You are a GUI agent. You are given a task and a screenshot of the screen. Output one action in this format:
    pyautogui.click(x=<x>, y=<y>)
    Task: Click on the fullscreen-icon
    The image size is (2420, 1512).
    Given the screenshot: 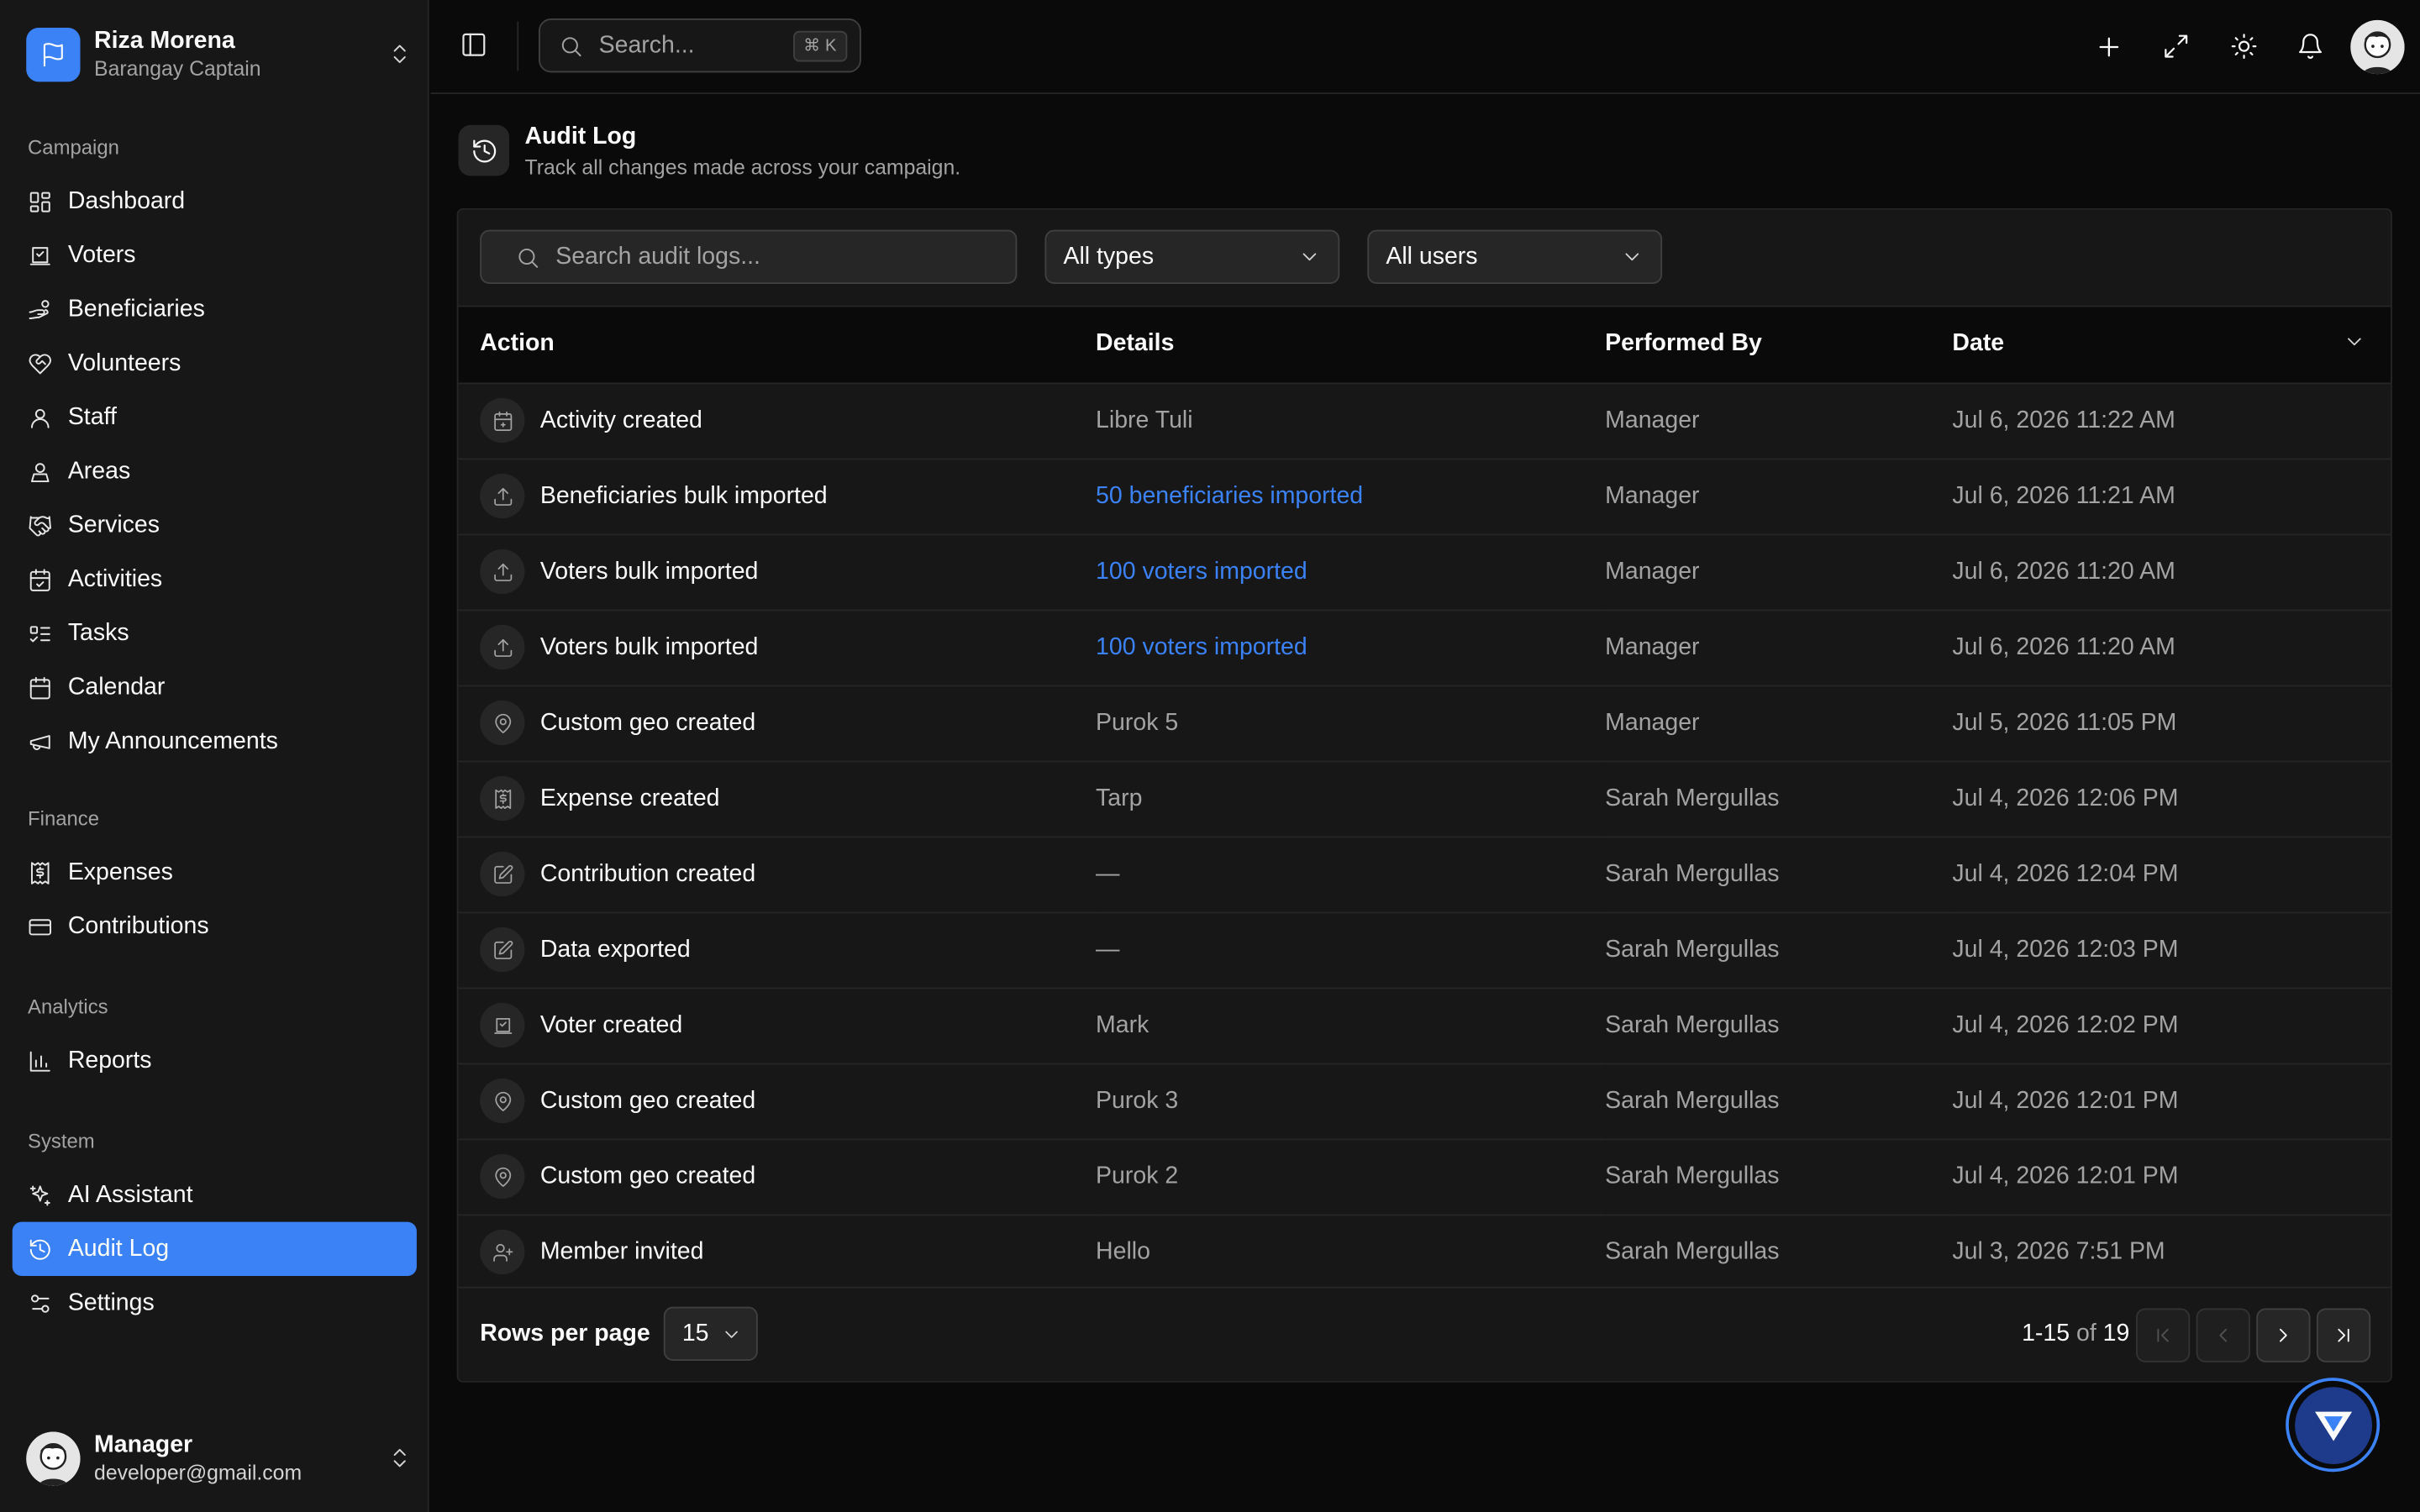 What is the action you would take?
    pyautogui.click(x=2176, y=46)
    